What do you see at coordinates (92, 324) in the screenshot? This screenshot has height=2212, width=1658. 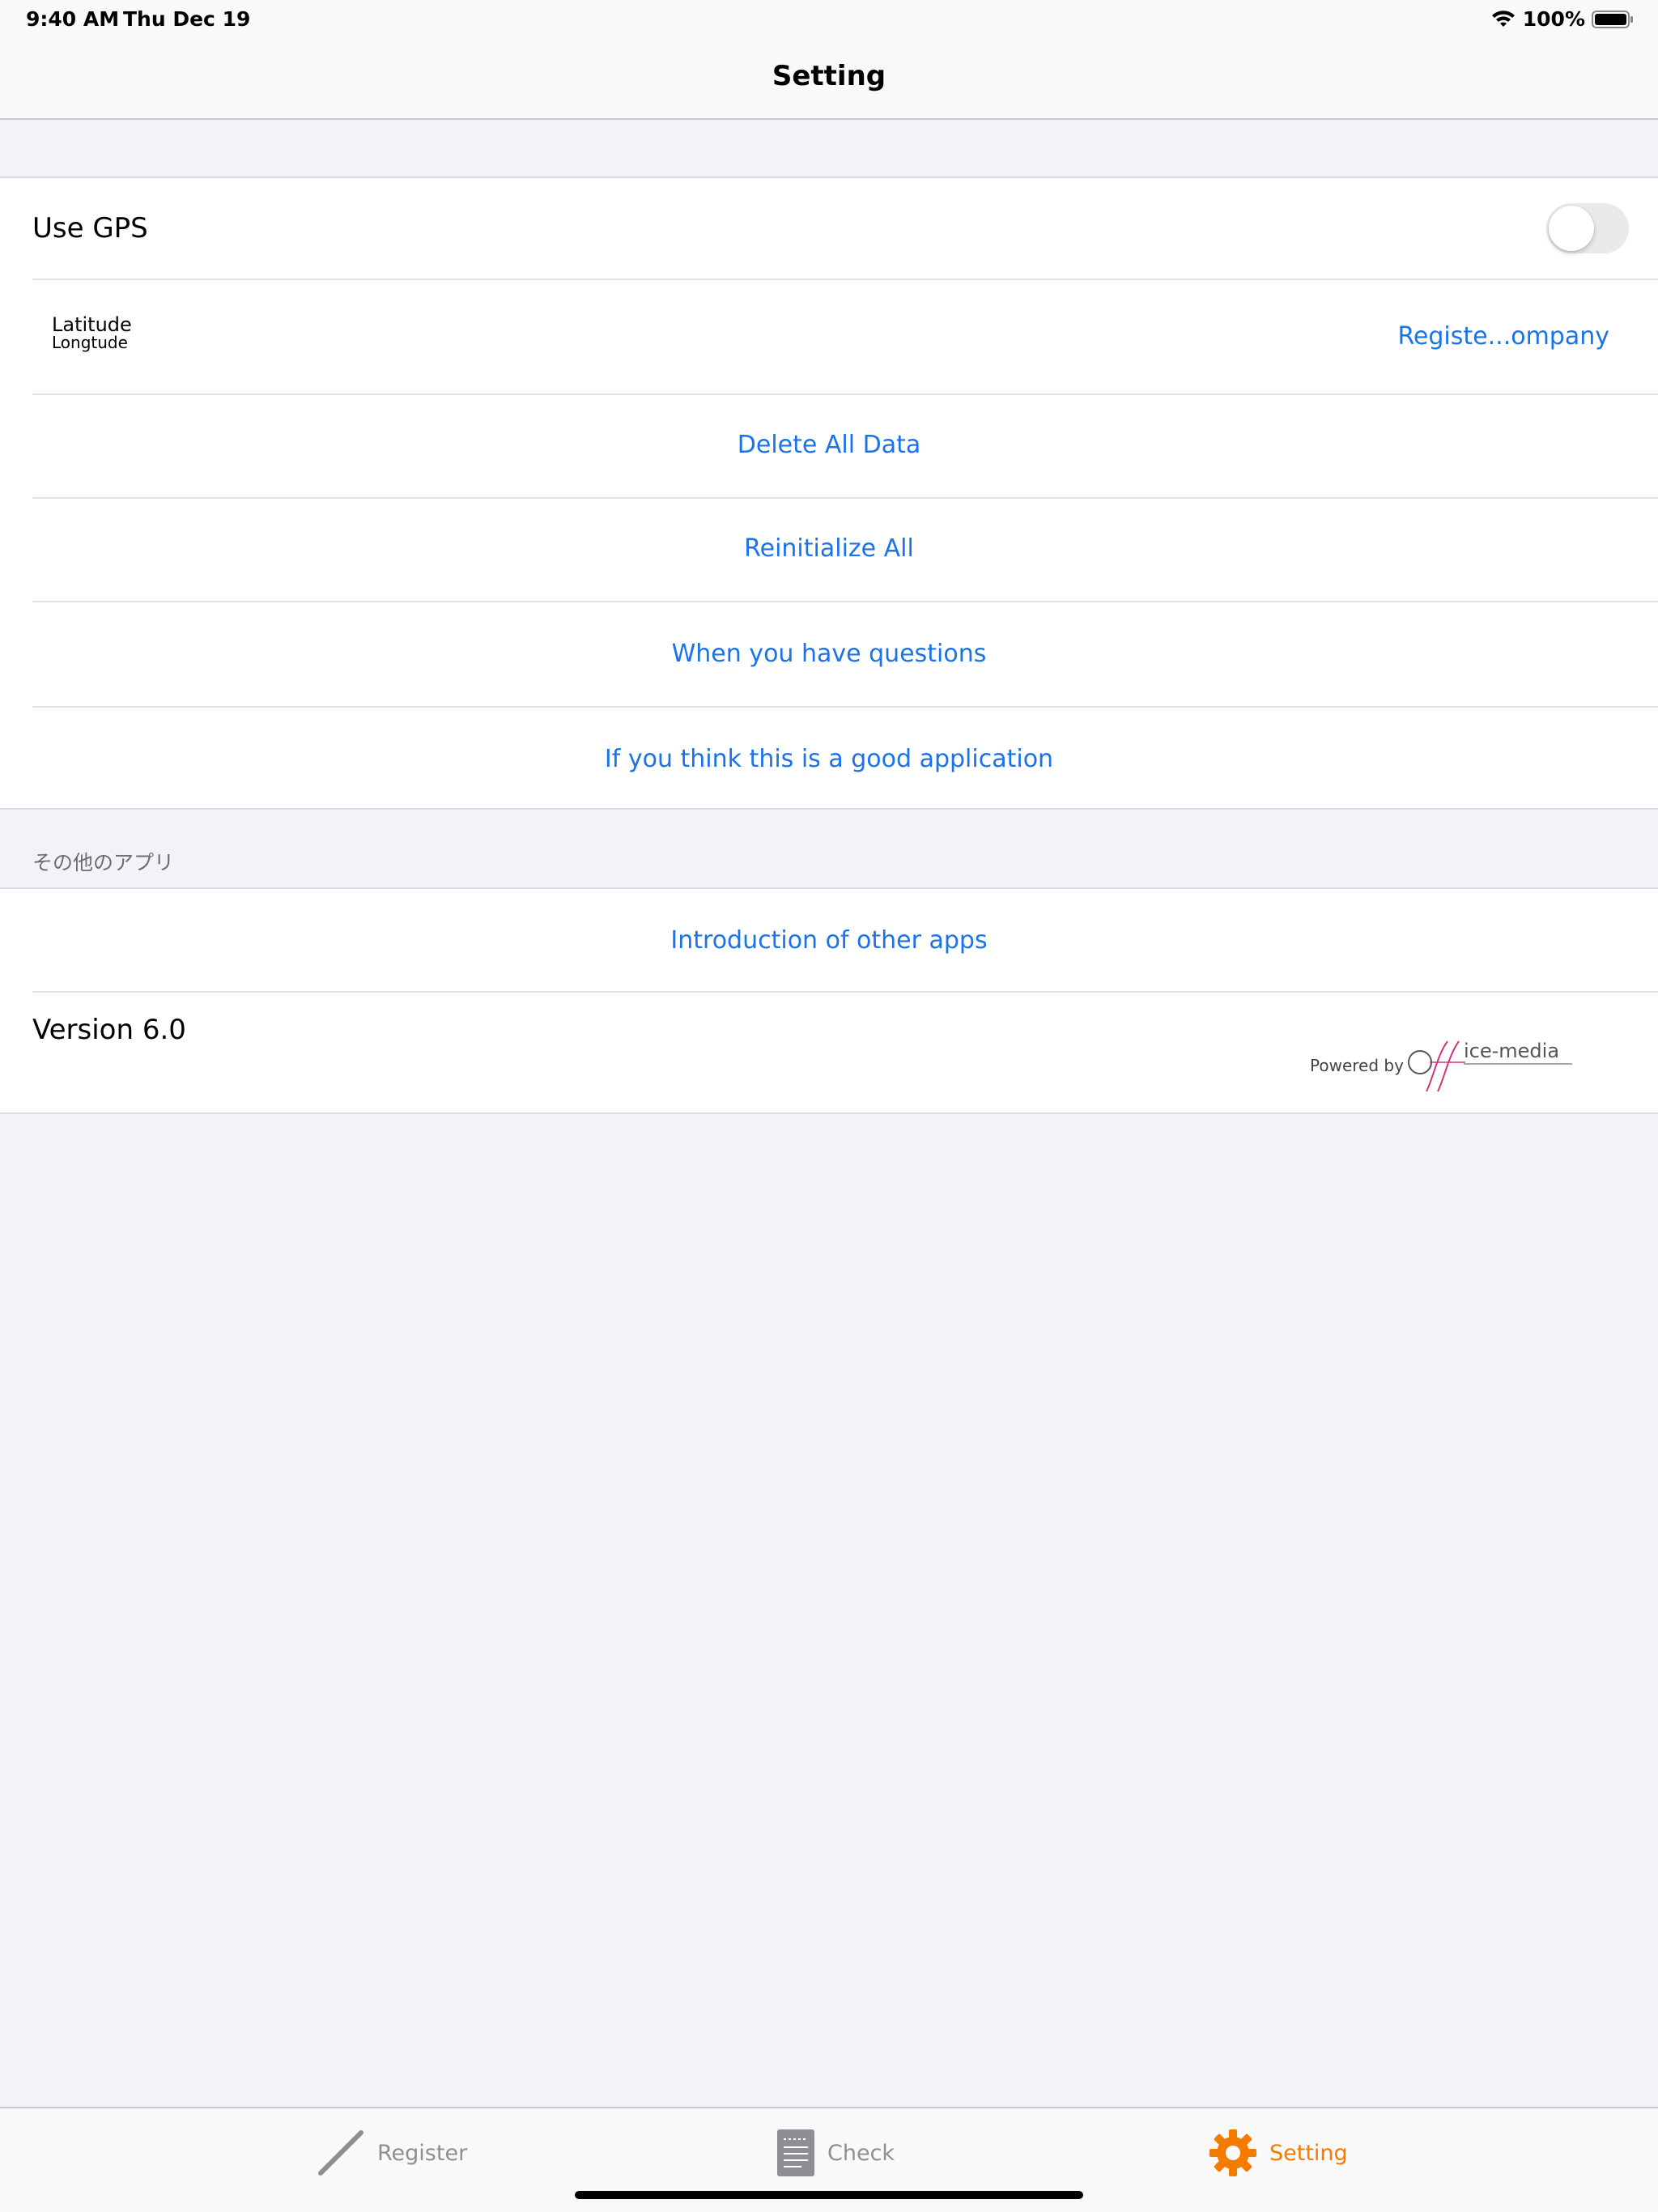 I see `latitude-label: Latitude` at bounding box center [92, 324].